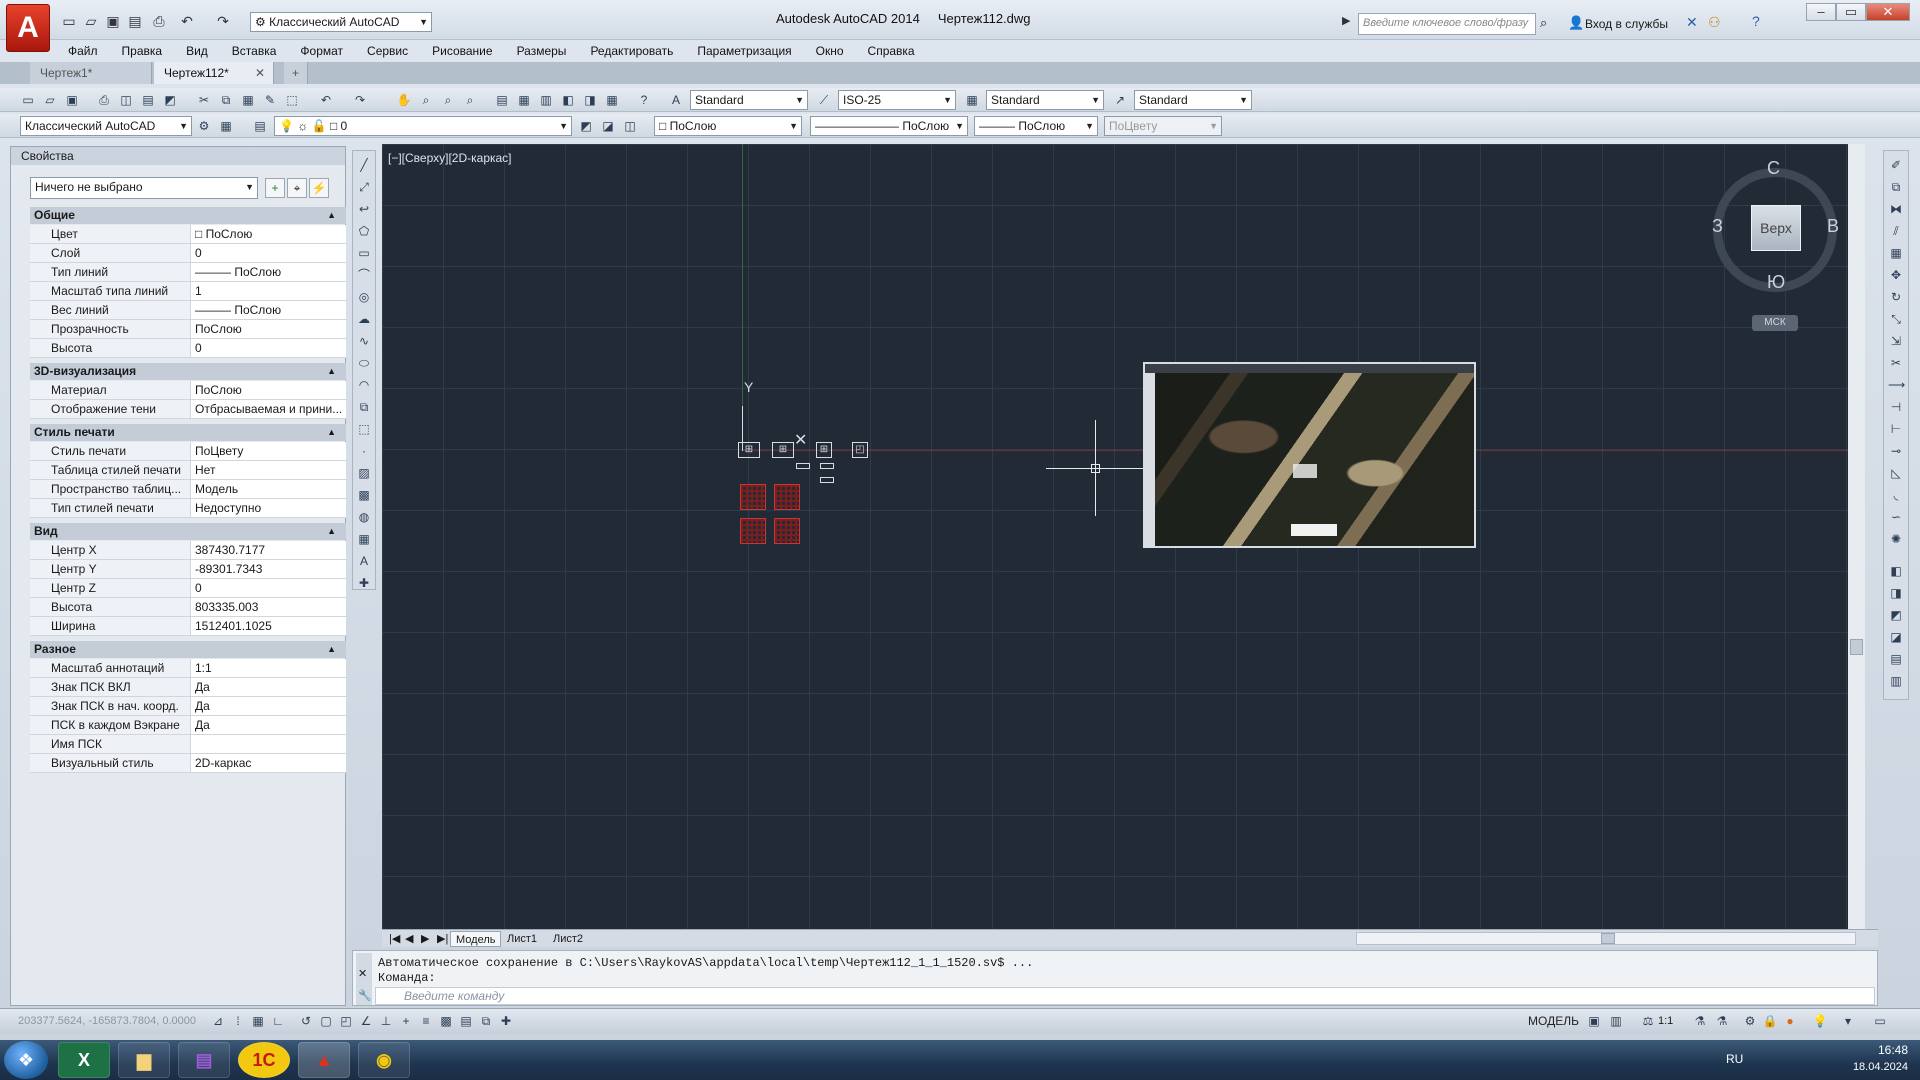  Describe the element at coordinates (1896, 429) in the screenshot. I see `break-icon: ⊢` at that location.